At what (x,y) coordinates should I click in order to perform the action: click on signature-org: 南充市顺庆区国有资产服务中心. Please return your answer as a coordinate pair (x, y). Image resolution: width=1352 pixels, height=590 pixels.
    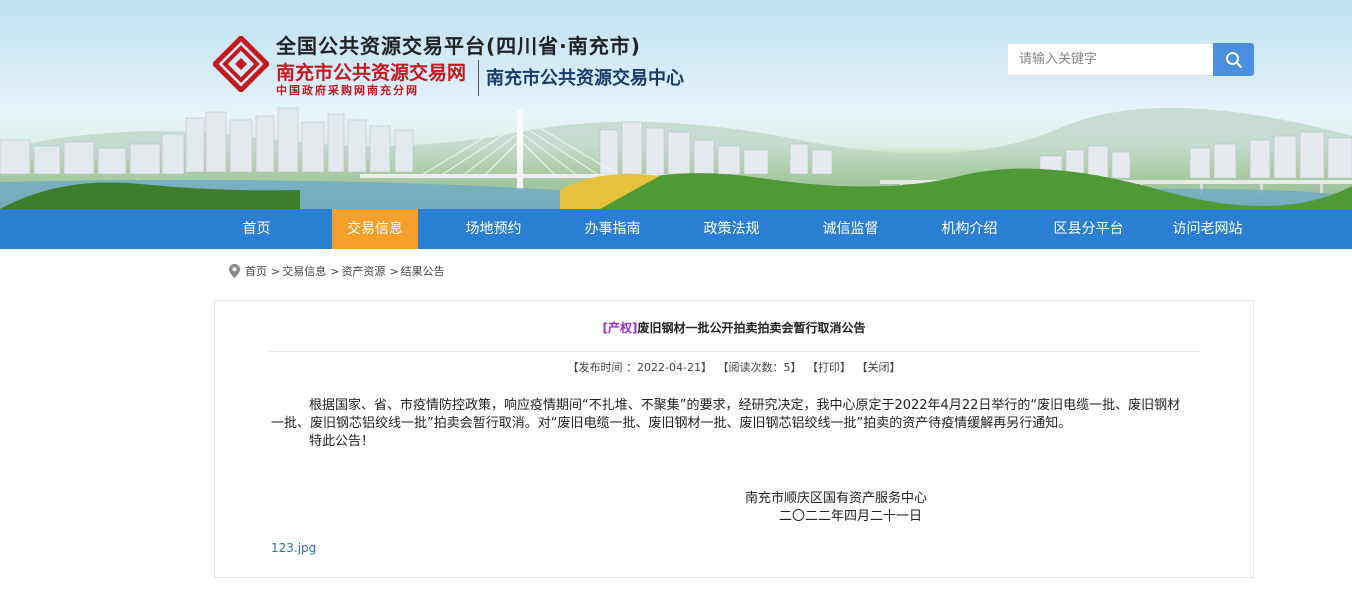
    Looking at the image, I should click on (836, 498).